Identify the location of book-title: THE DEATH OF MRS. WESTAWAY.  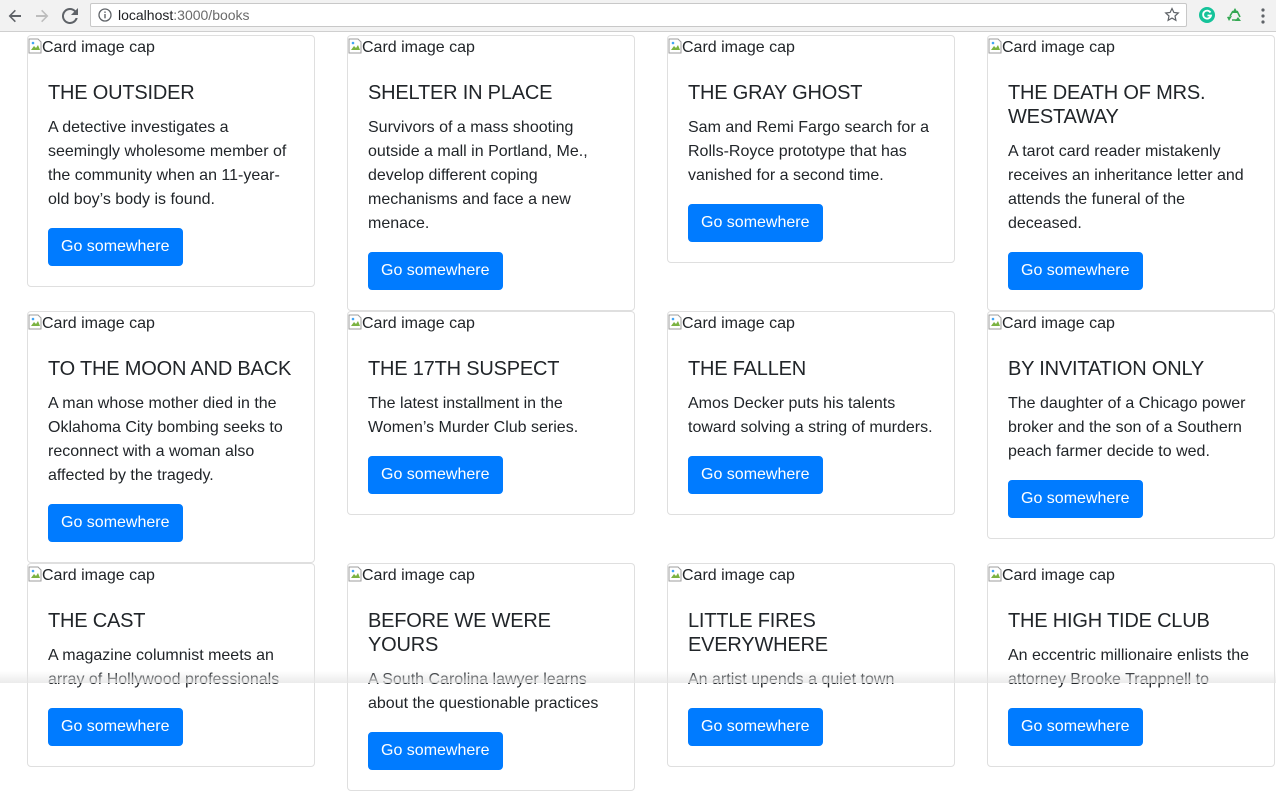
(1107, 105).